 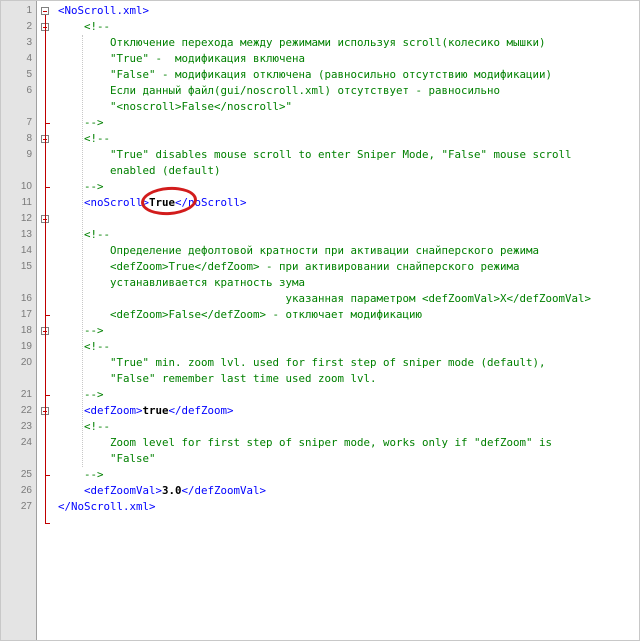 What do you see at coordinates (320, 107) in the screenshot?
I see `code-line: "<noscroll>False</noscroll>"` at bounding box center [320, 107].